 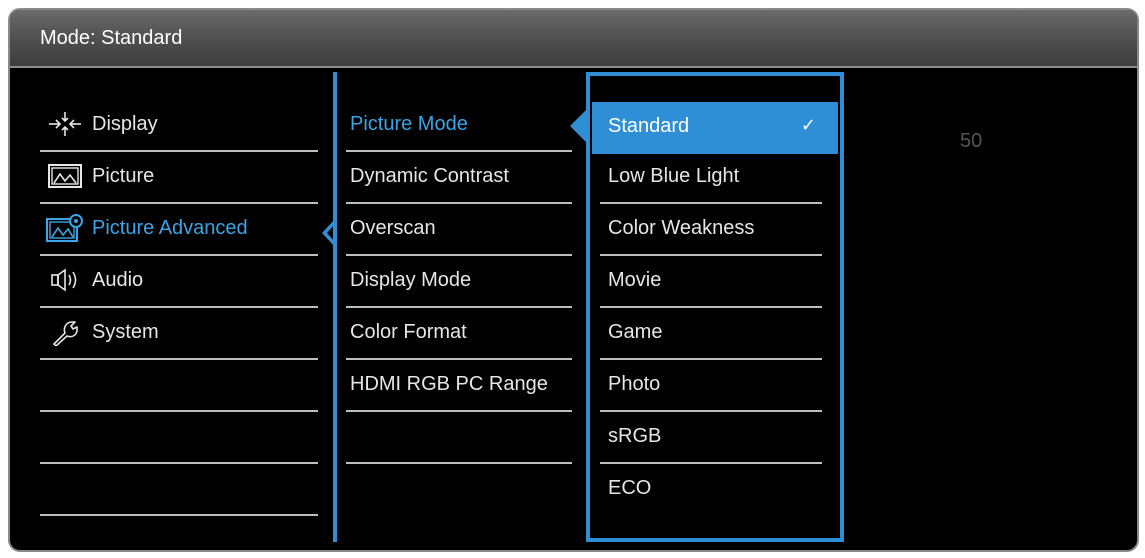 I want to click on submenu-item-overscan: Overscan, so click(x=459, y=230).